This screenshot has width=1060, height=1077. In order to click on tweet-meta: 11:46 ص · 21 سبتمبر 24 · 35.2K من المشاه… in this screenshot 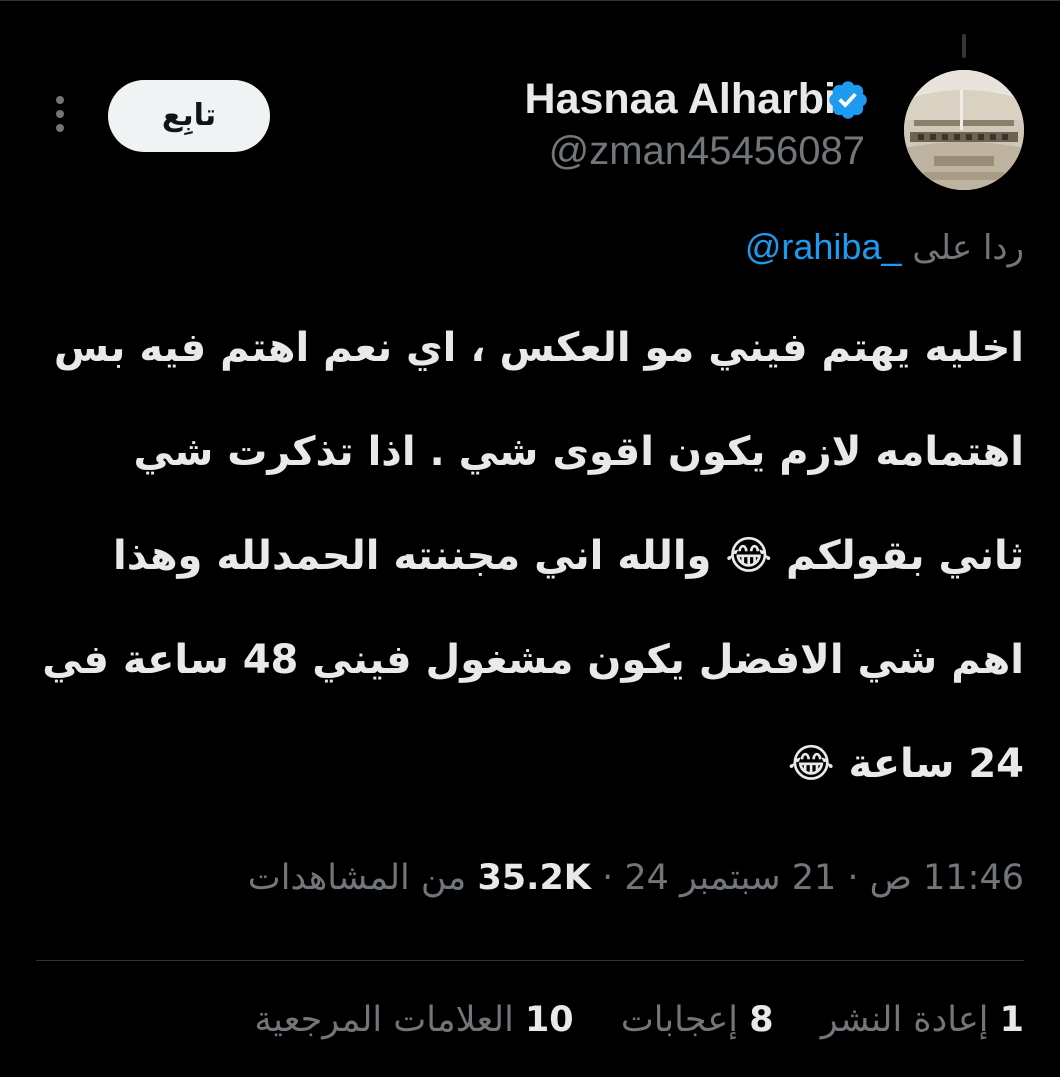, I will do `click(636, 878)`.